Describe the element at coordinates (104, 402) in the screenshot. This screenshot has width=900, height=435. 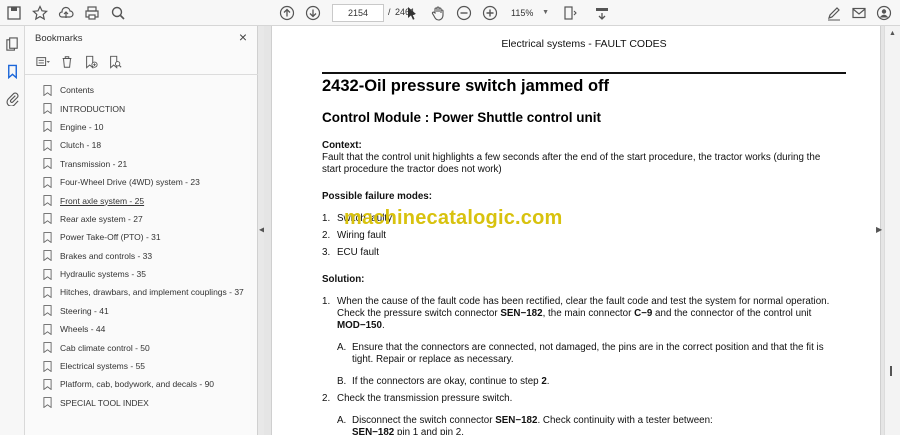
I see `bookmark-label: SPECIAL TOOL INDEX` at that location.